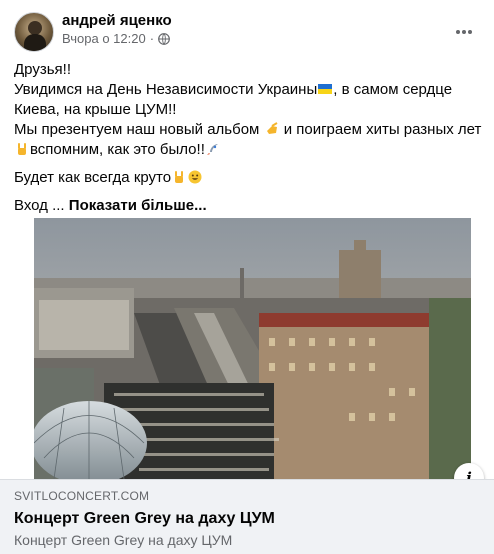 The image size is (494, 554). Describe the element at coordinates (212, 149) in the screenshot. I see `rocket-emoji` at that location.